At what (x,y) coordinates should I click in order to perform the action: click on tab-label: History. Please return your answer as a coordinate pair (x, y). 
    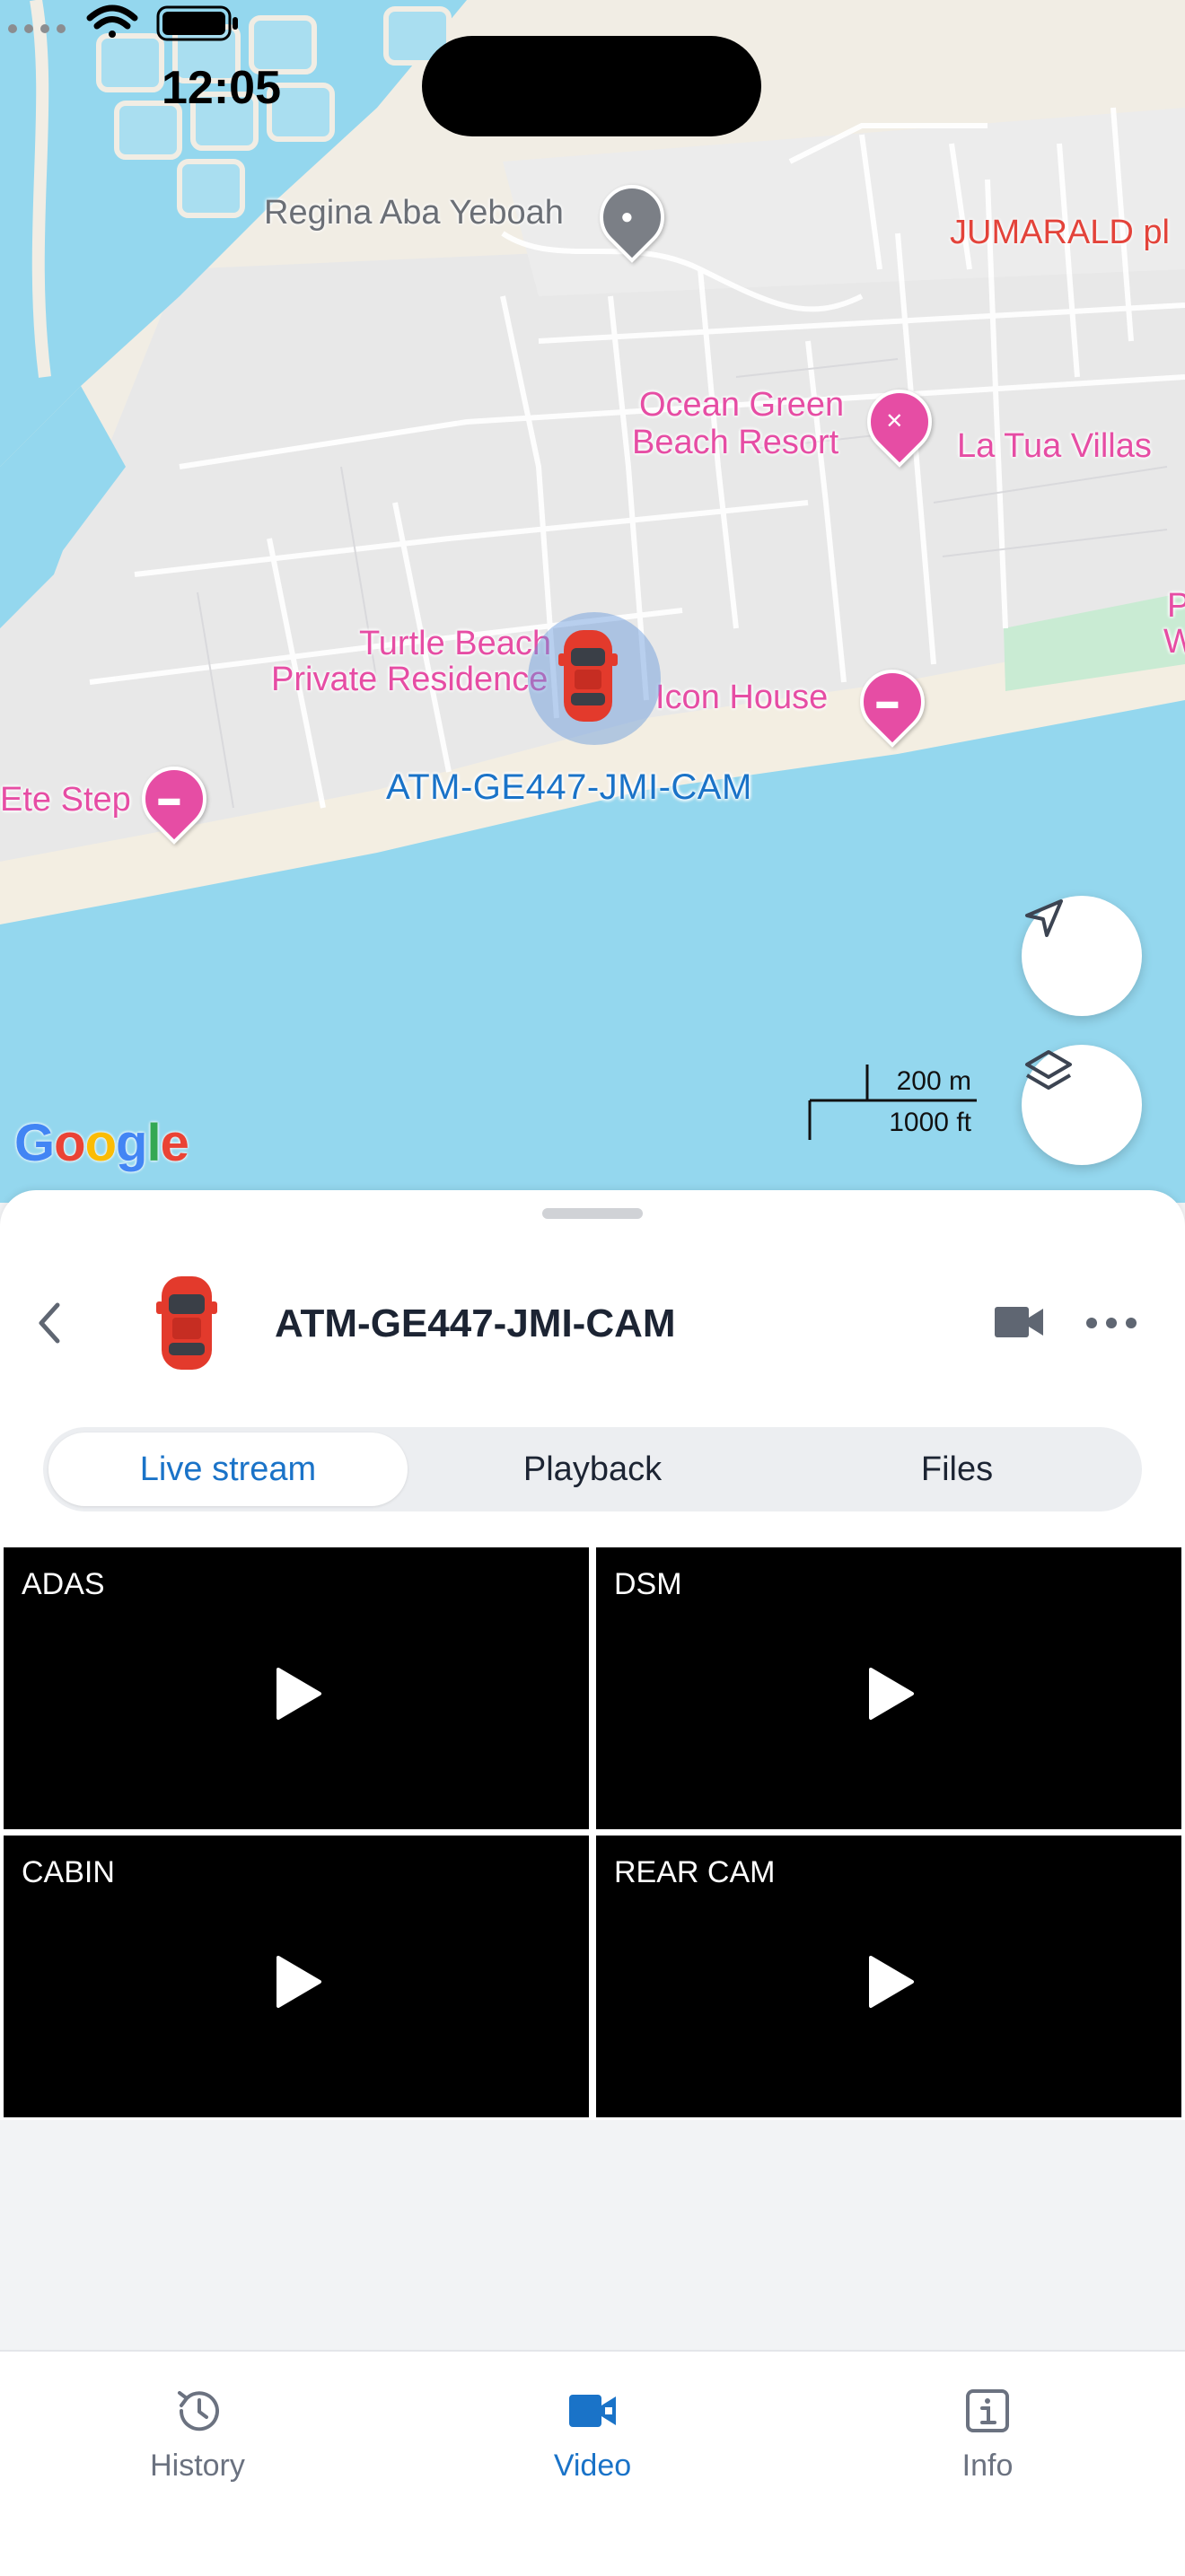
    Looking at the image, I should click on (197, 2466).